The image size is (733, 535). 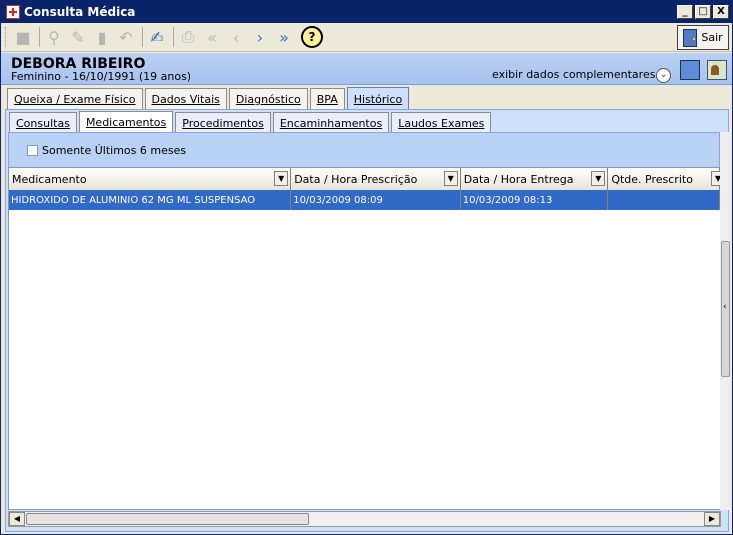 I want to click on column-header-qtde-prescrito: Qtde. Prescrito ▼, so click(x=664, y=179).